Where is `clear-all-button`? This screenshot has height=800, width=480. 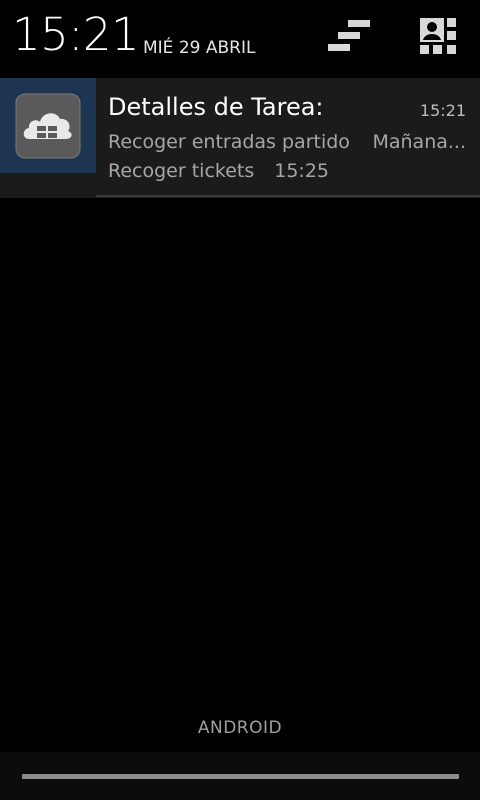 clear-all-button is located at coordinates (349, 38).